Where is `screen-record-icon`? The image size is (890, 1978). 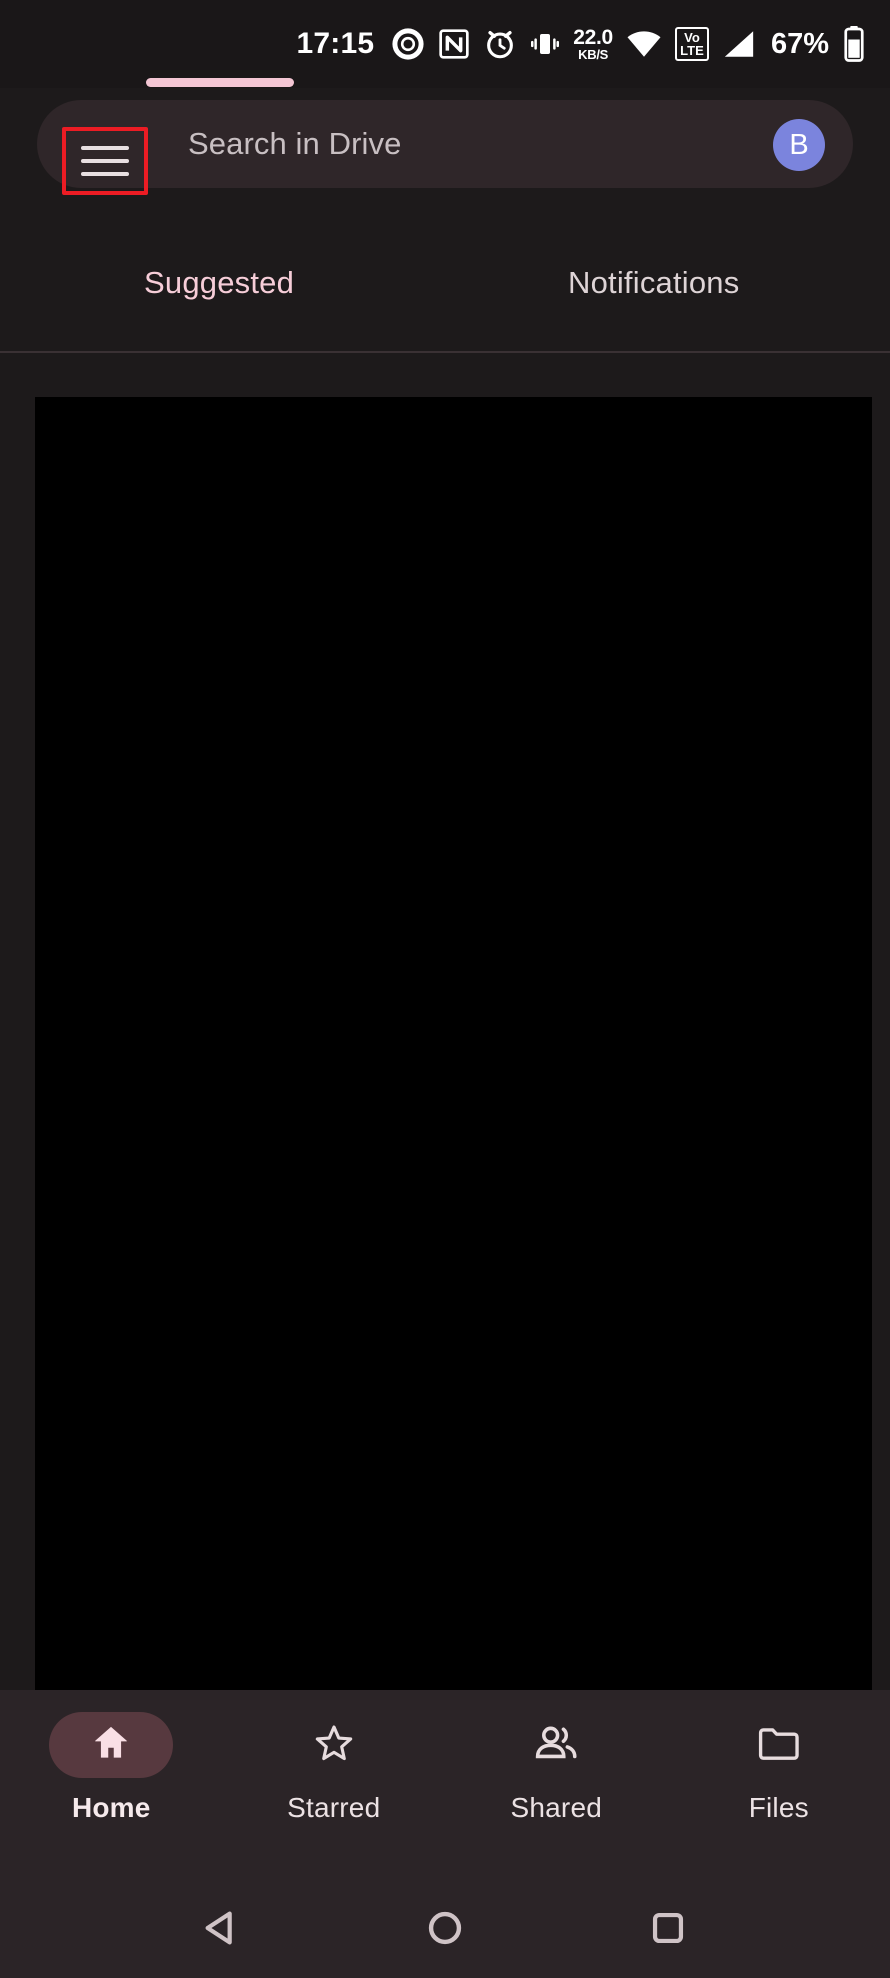
screen-record-icon is located at coordinates (408, 44).